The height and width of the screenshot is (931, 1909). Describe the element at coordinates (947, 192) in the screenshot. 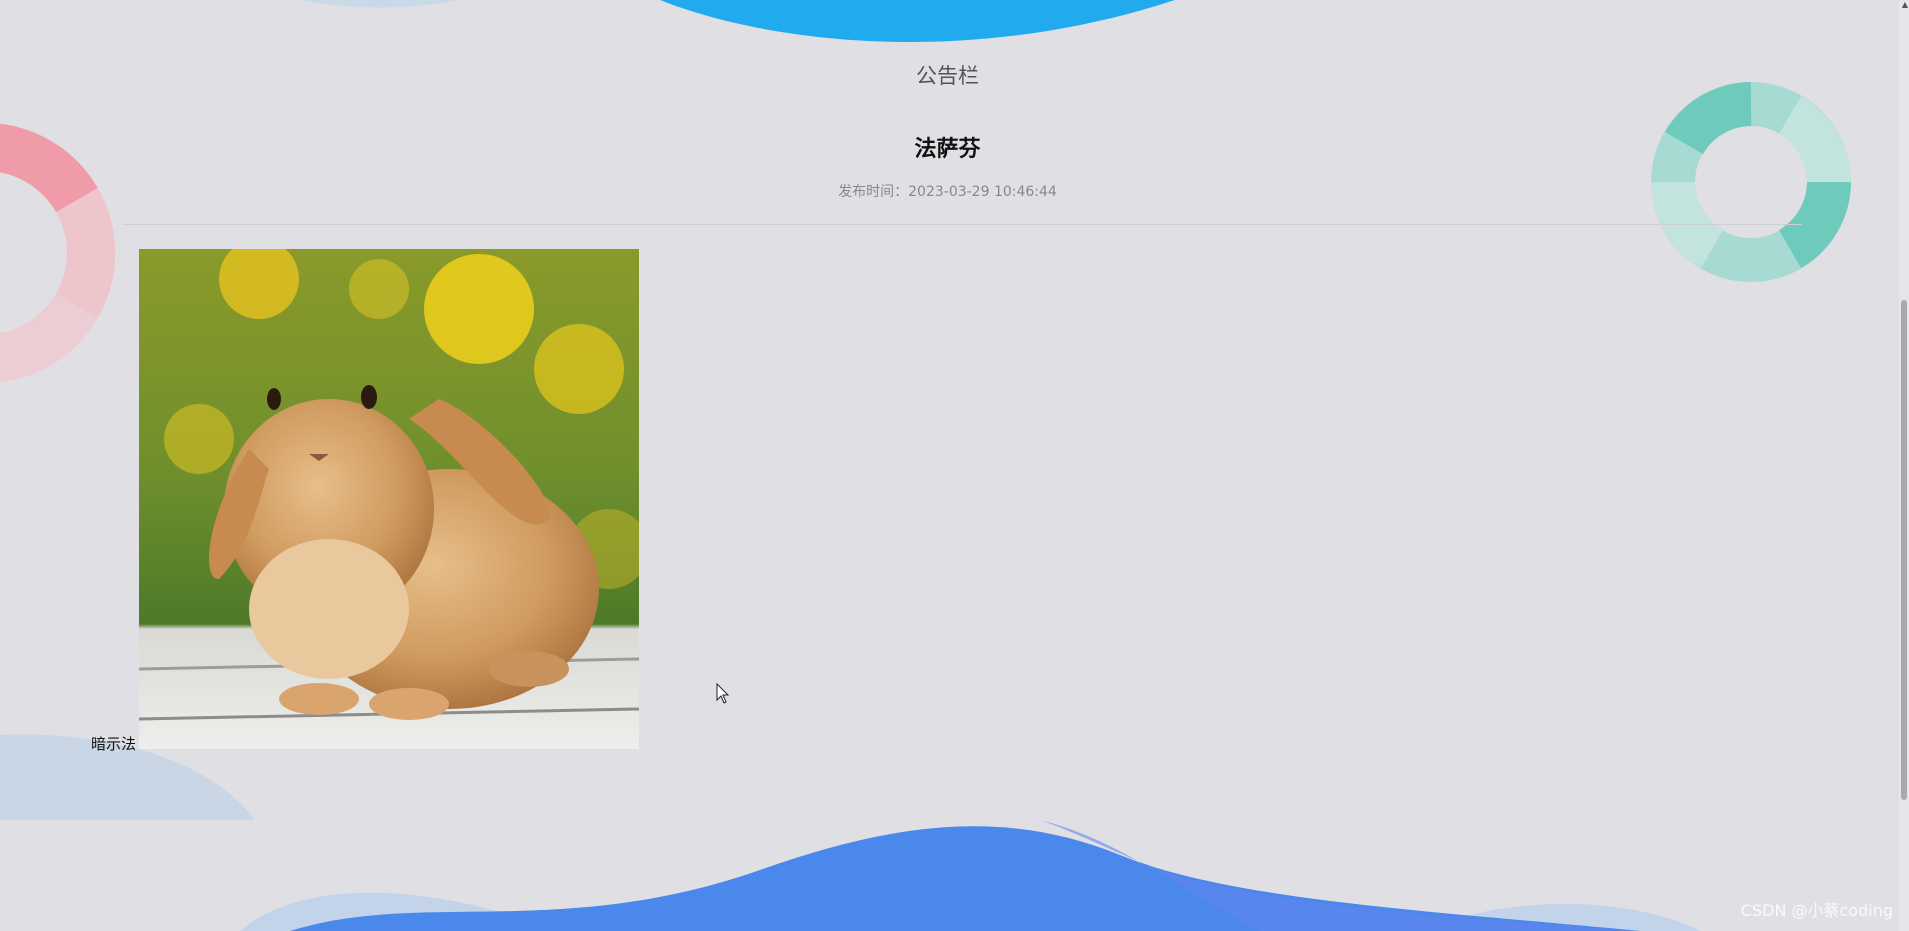

I see `publish-time: 发布时间：2023-03-29 10:46:44` at that location.